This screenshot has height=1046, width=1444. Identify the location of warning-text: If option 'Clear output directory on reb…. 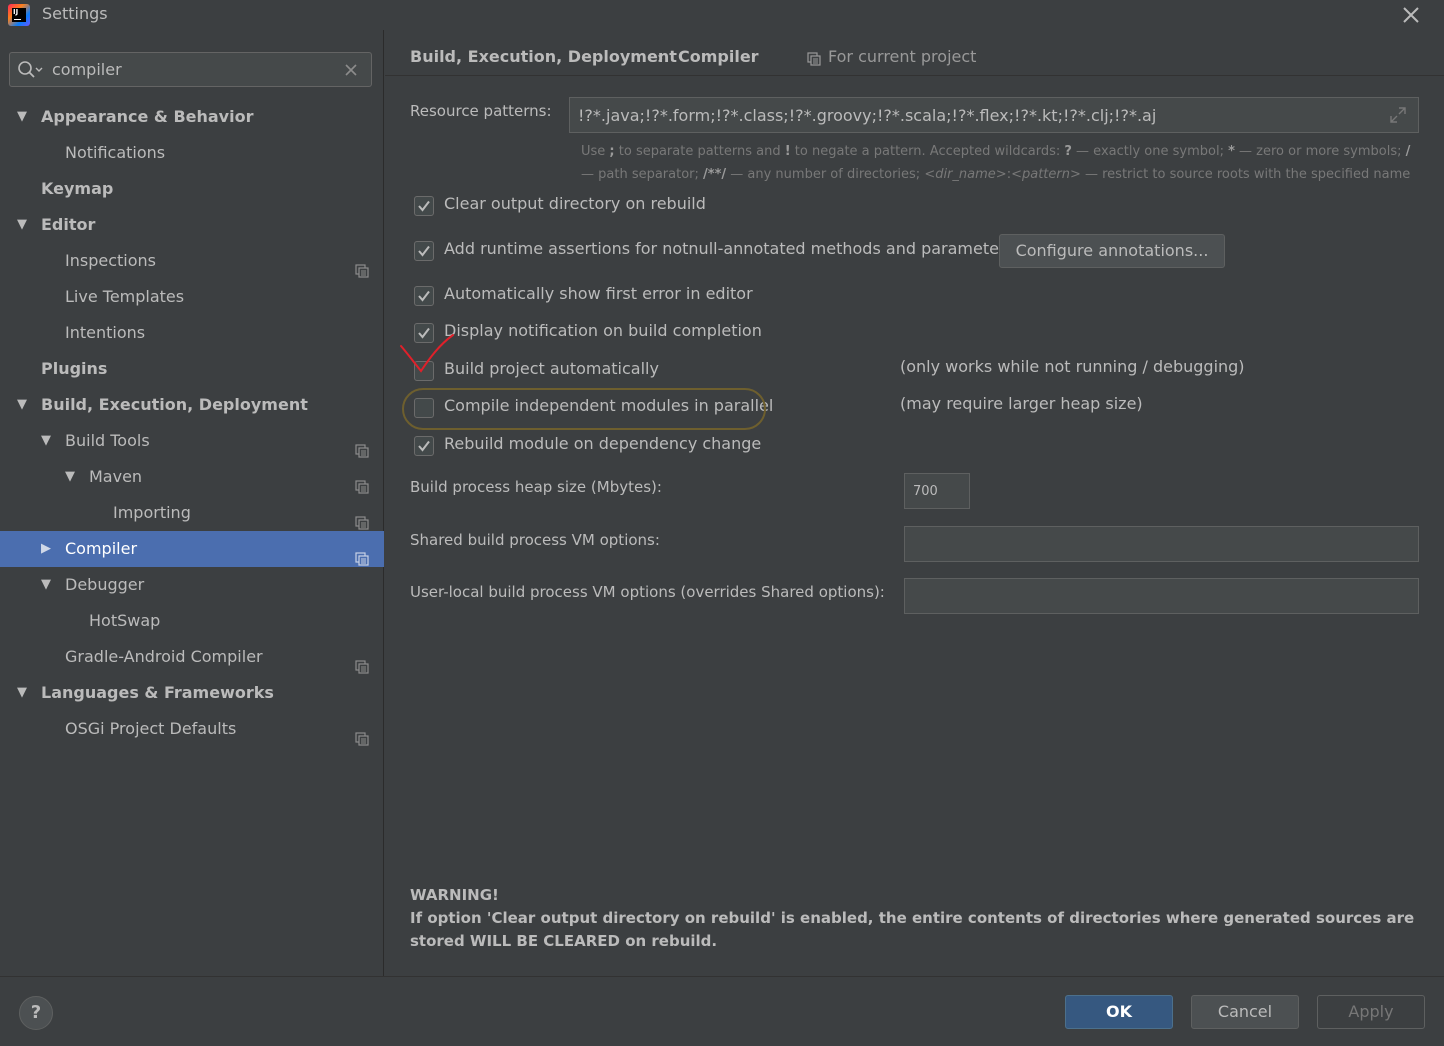
(912, 929).